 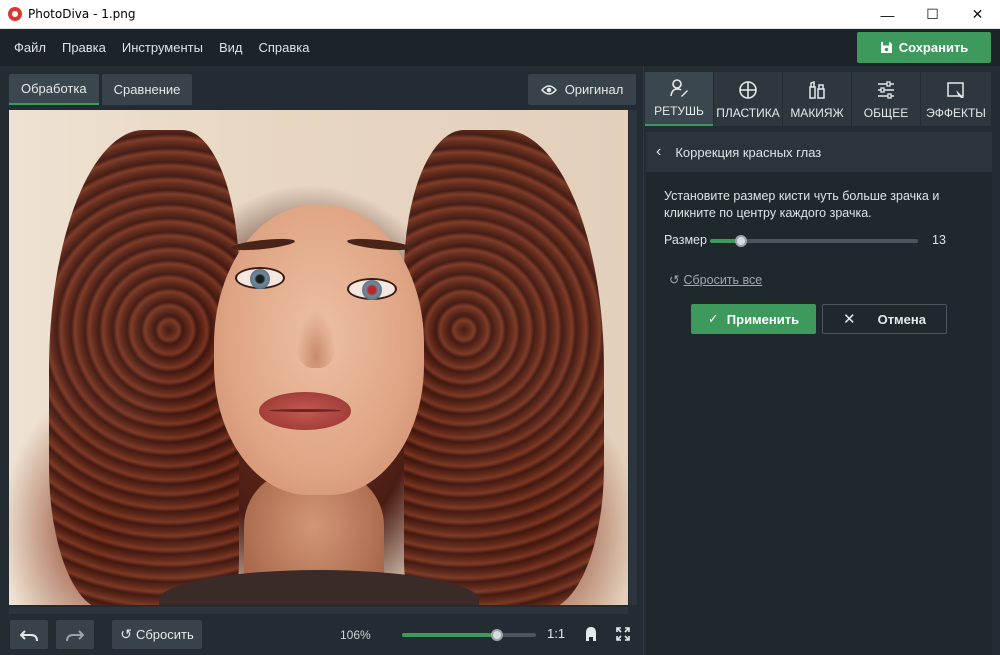 I want to click on tab-processing: Обработка, so click(x=54, y=89).